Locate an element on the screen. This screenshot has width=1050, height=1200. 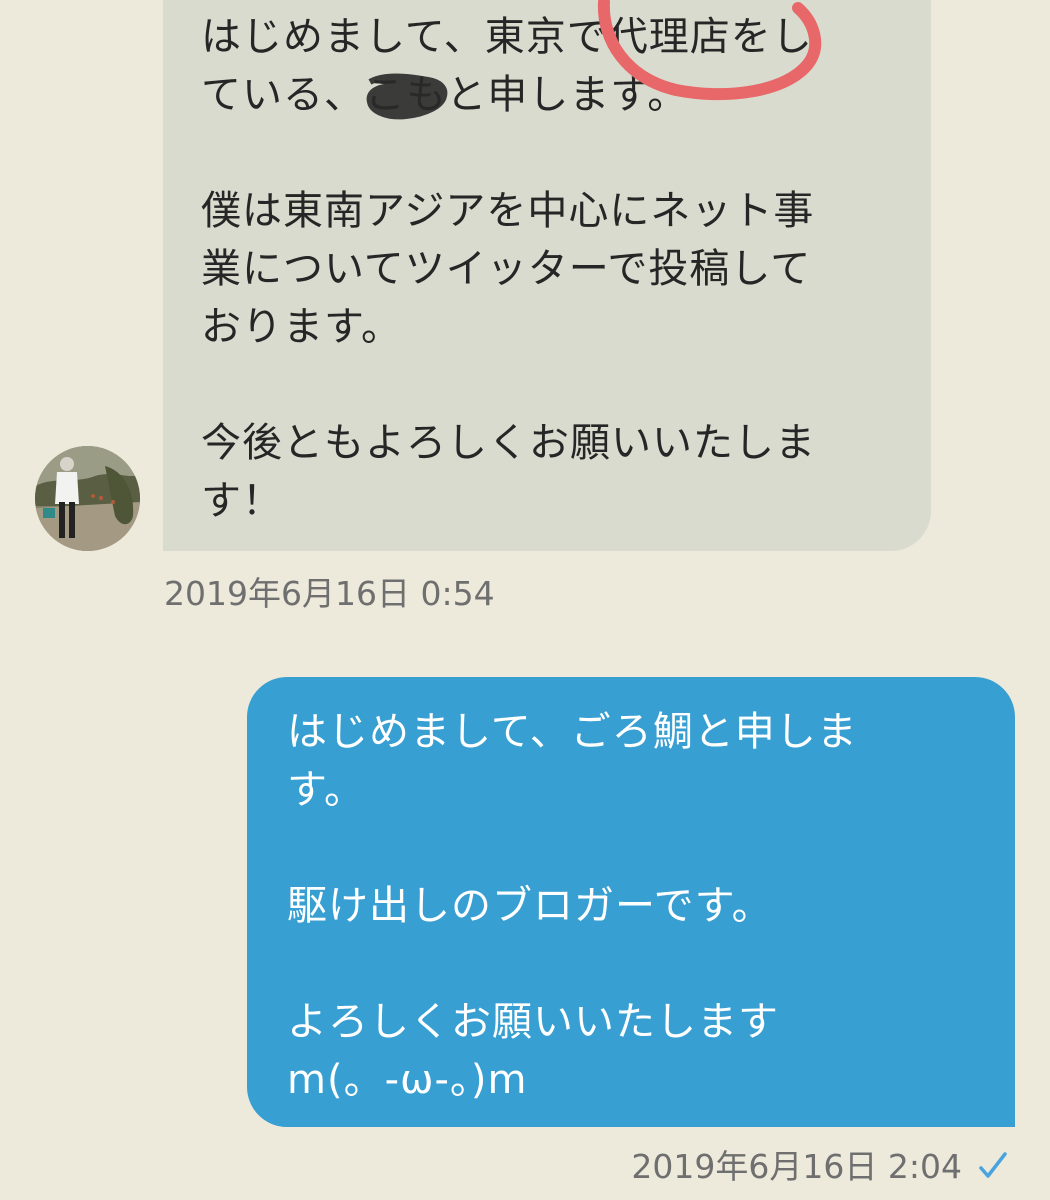
user-avatar-photo-icon is located at coordinates (87, 498).